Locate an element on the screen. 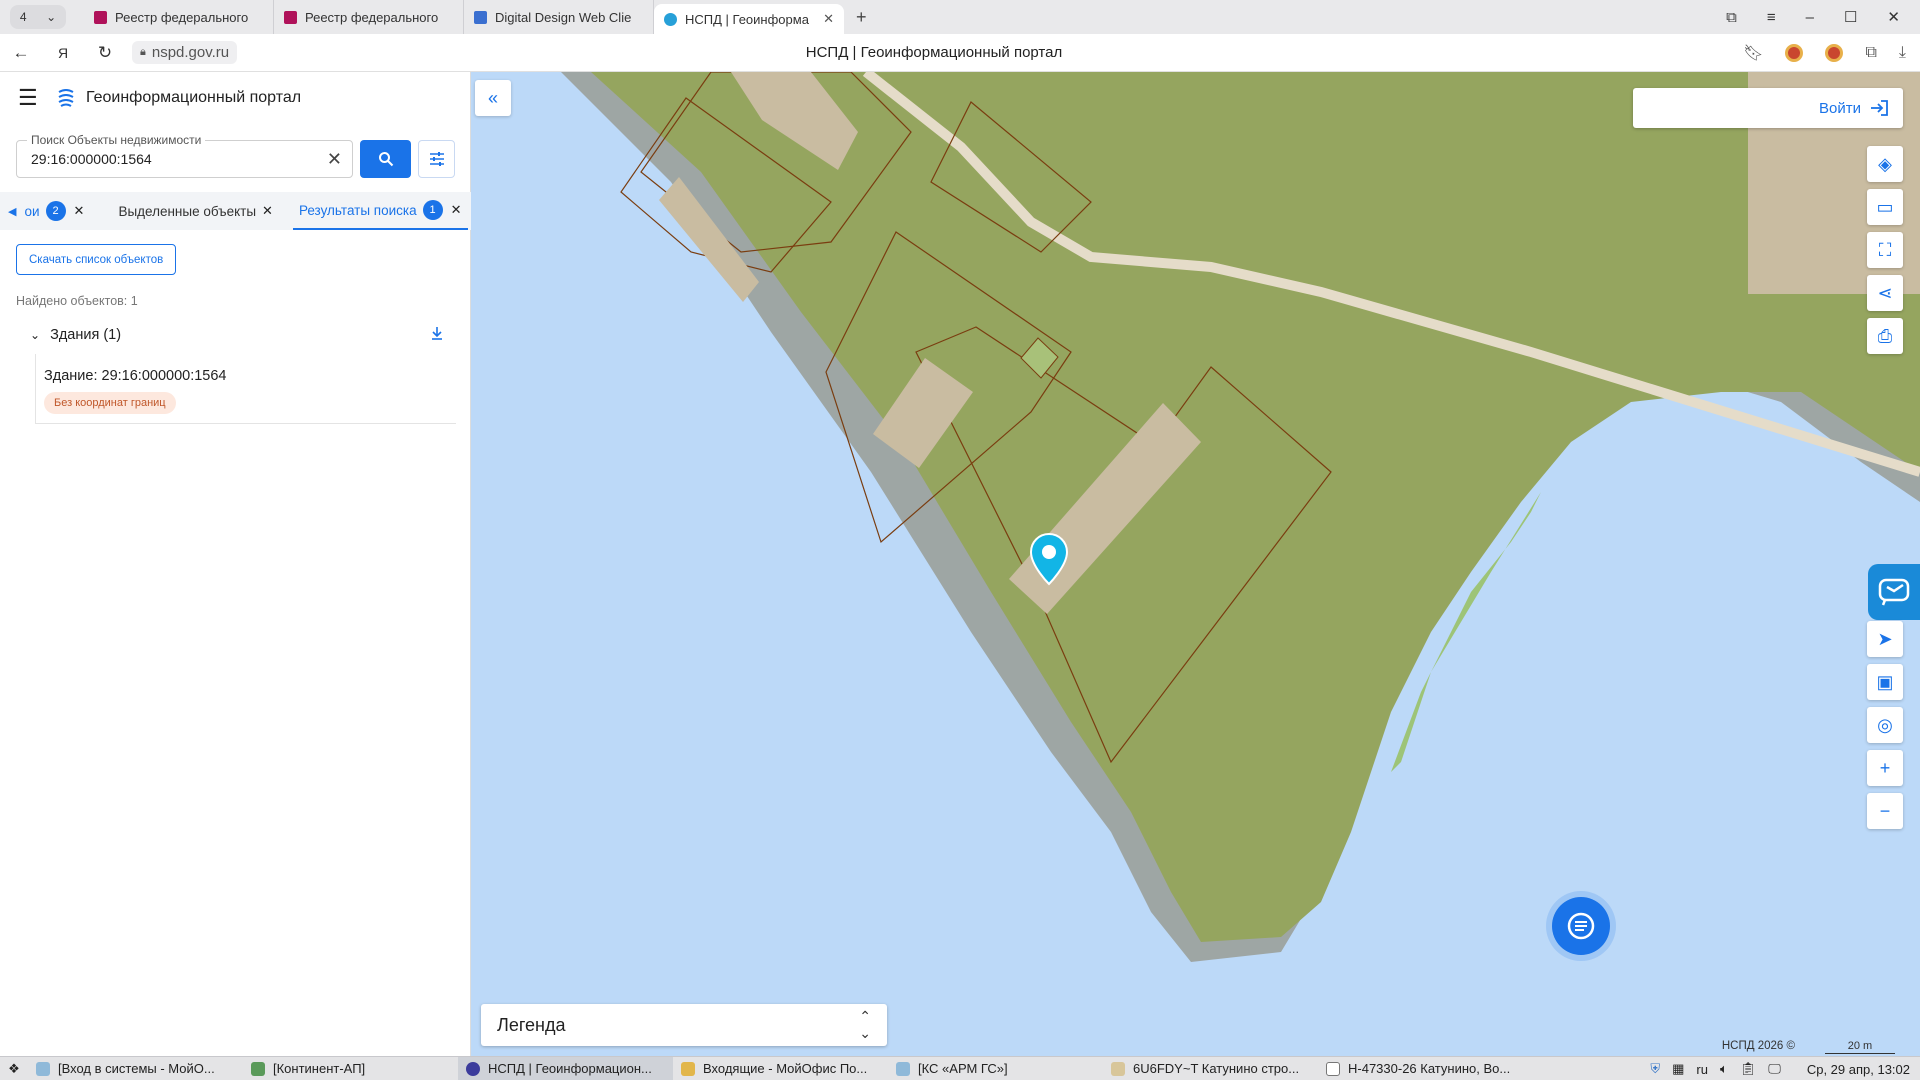 The height and width of the screenshot is (1080, 1920). taskbar-item-label: [Континент-АП] is located at coordinates (319, 1068).